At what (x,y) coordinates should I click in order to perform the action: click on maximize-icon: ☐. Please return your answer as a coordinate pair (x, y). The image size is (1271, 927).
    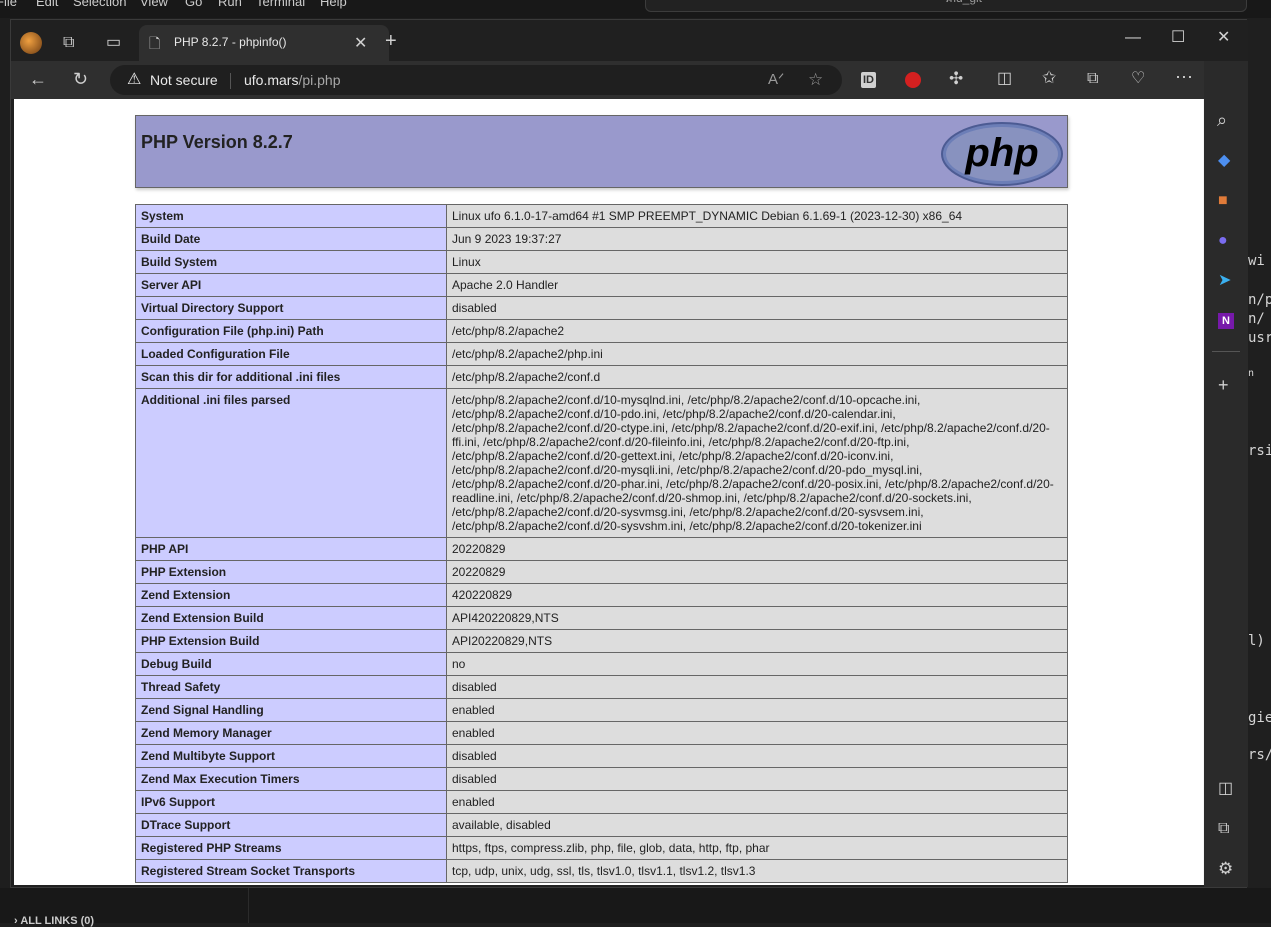
    Looking at the image, I should click on (1178, 38).